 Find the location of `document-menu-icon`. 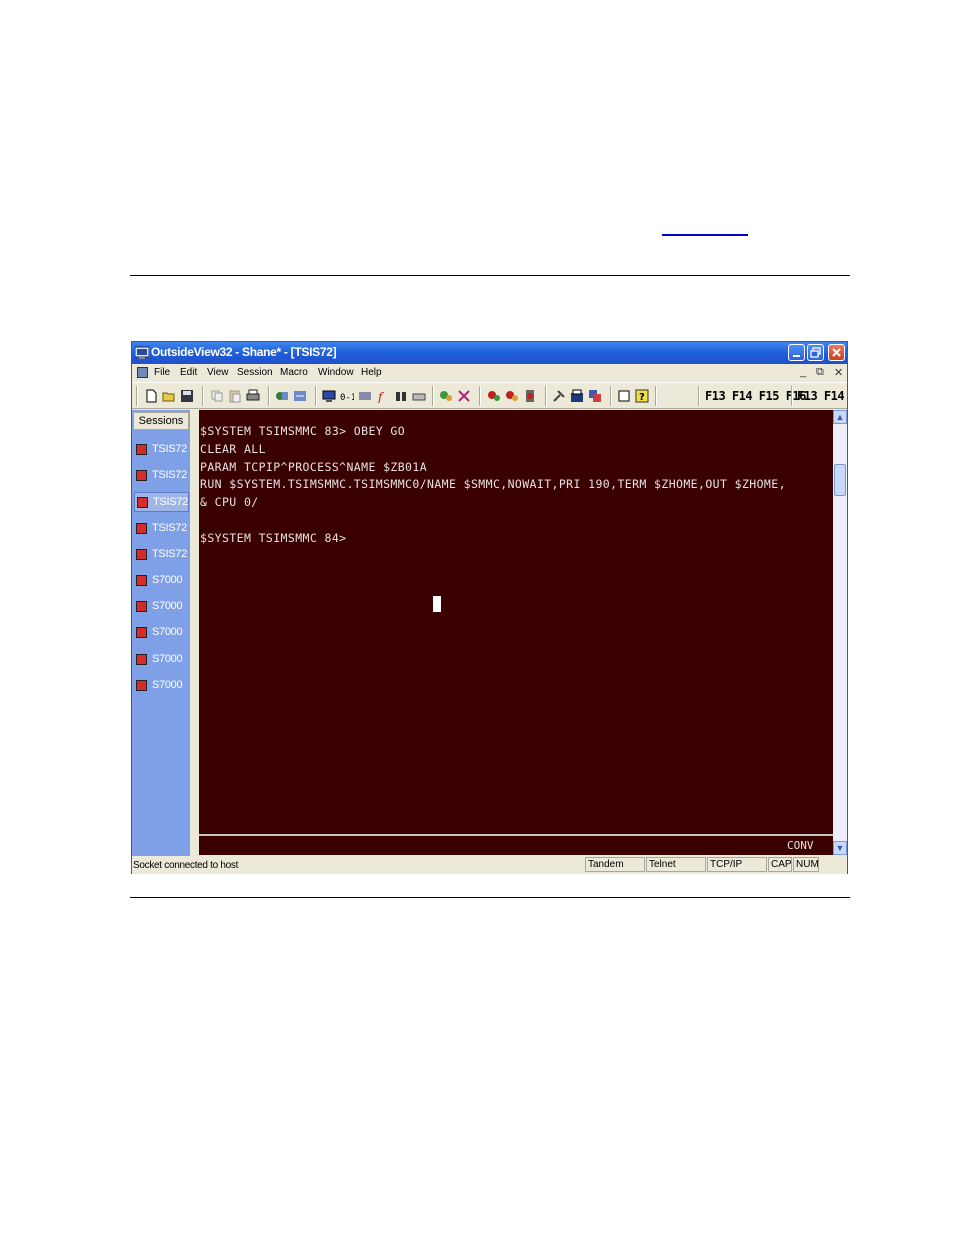

document-menu-icon is located at coordinates (142, 372).